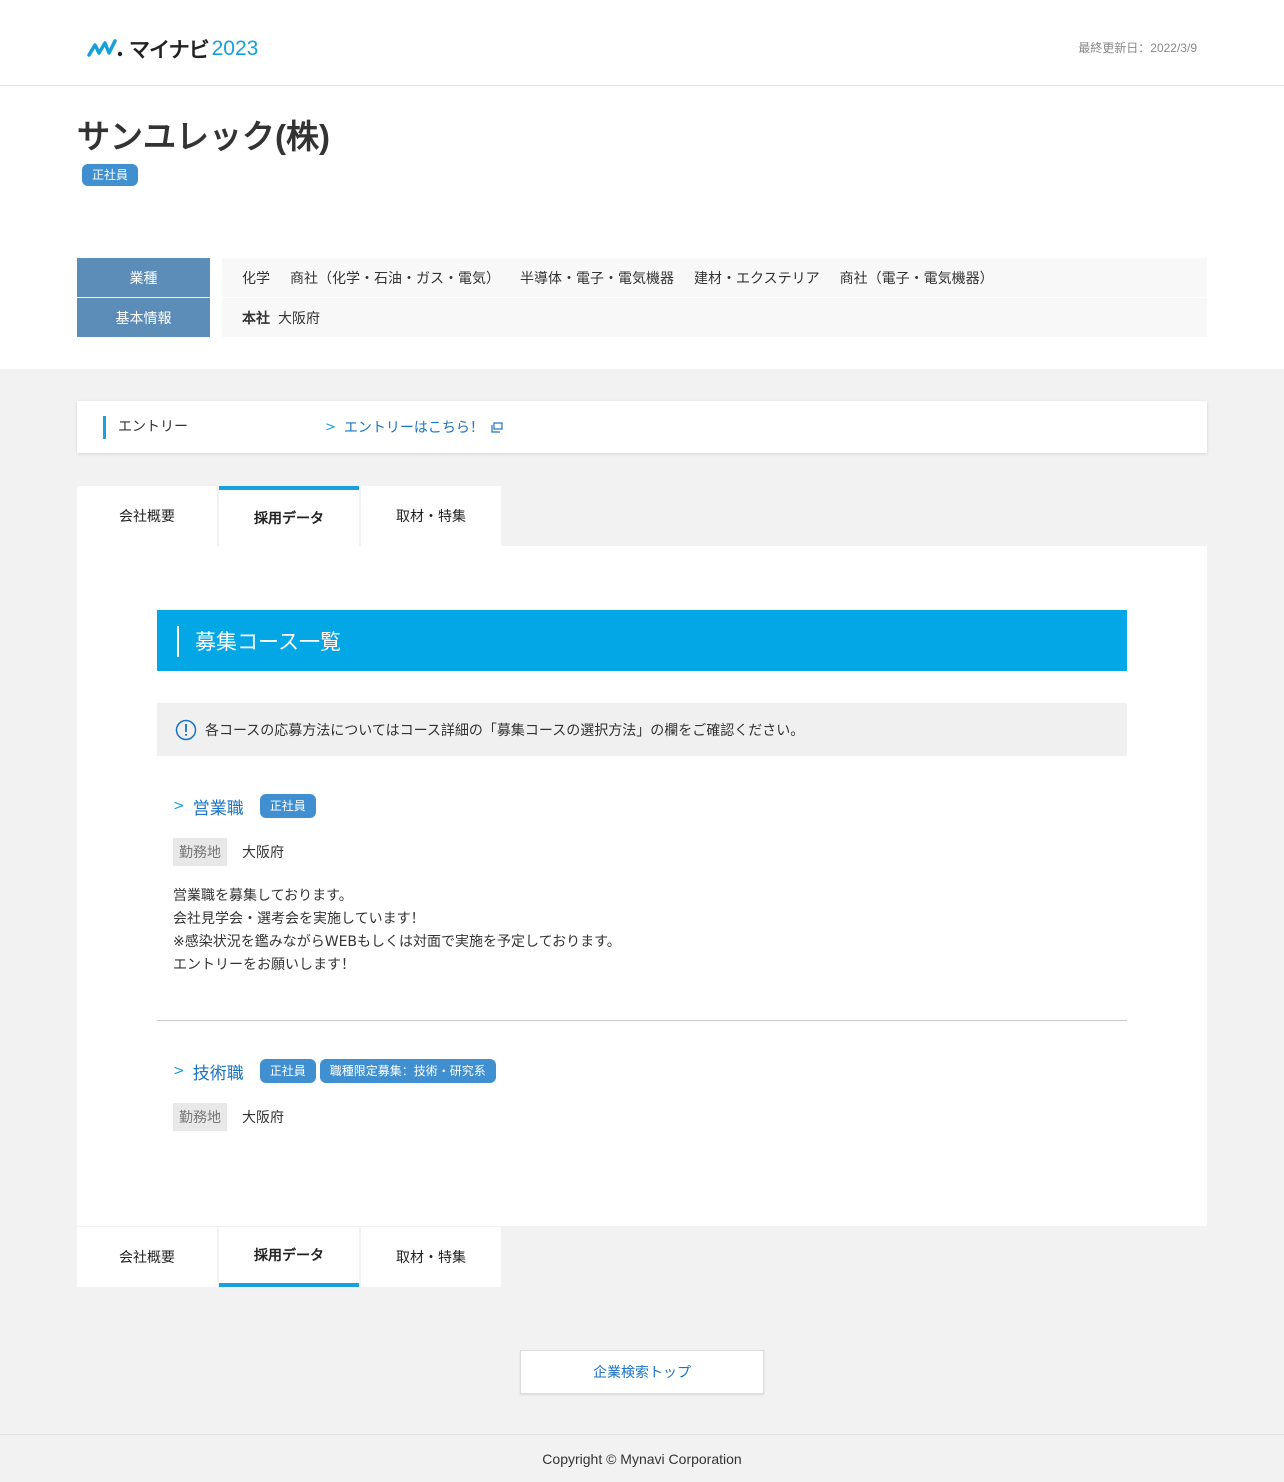 The height and width of the screenshot is (1482, 1284). Describe the element at coordinates (395, 278) in the screenshot. I see `industry-item: 商社（化学・石油・ガス・電気）` at that location.